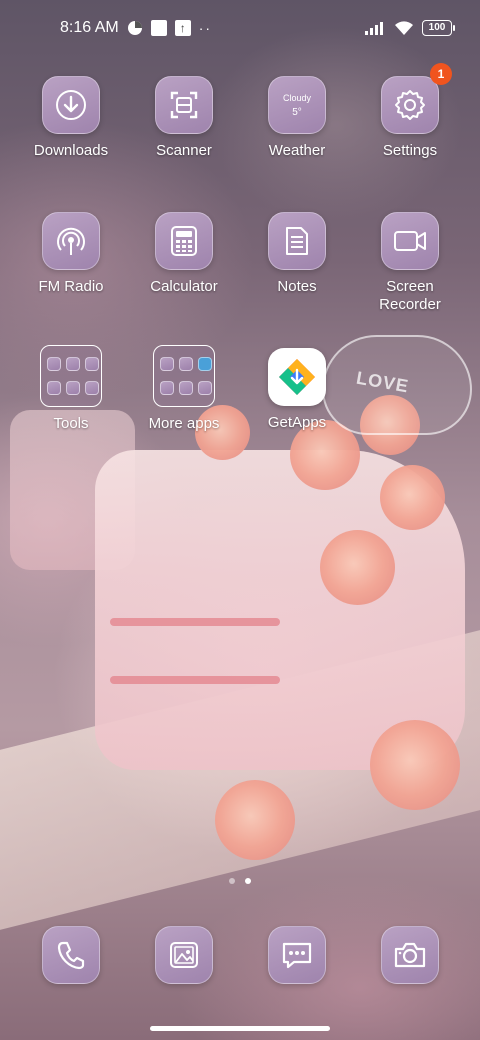 The image size is (480, 1040). I want to click on wifi-icon, so click(404, 28).